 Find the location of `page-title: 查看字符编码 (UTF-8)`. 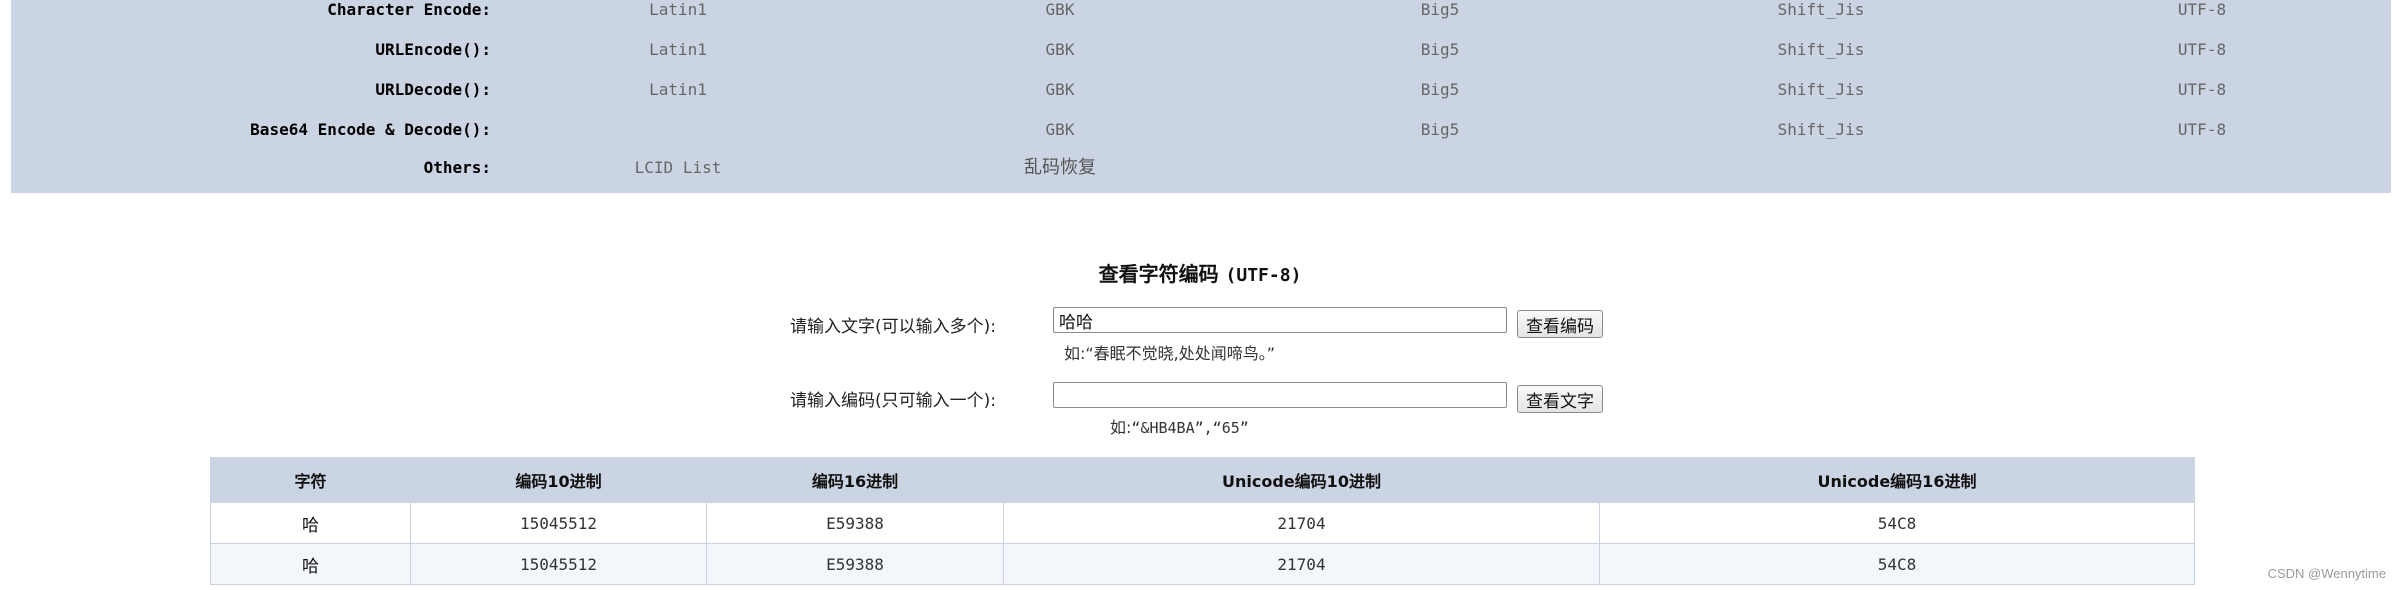

page-title: 查看字符编码 (UTF-8) is located at coordinates (1200, 272).